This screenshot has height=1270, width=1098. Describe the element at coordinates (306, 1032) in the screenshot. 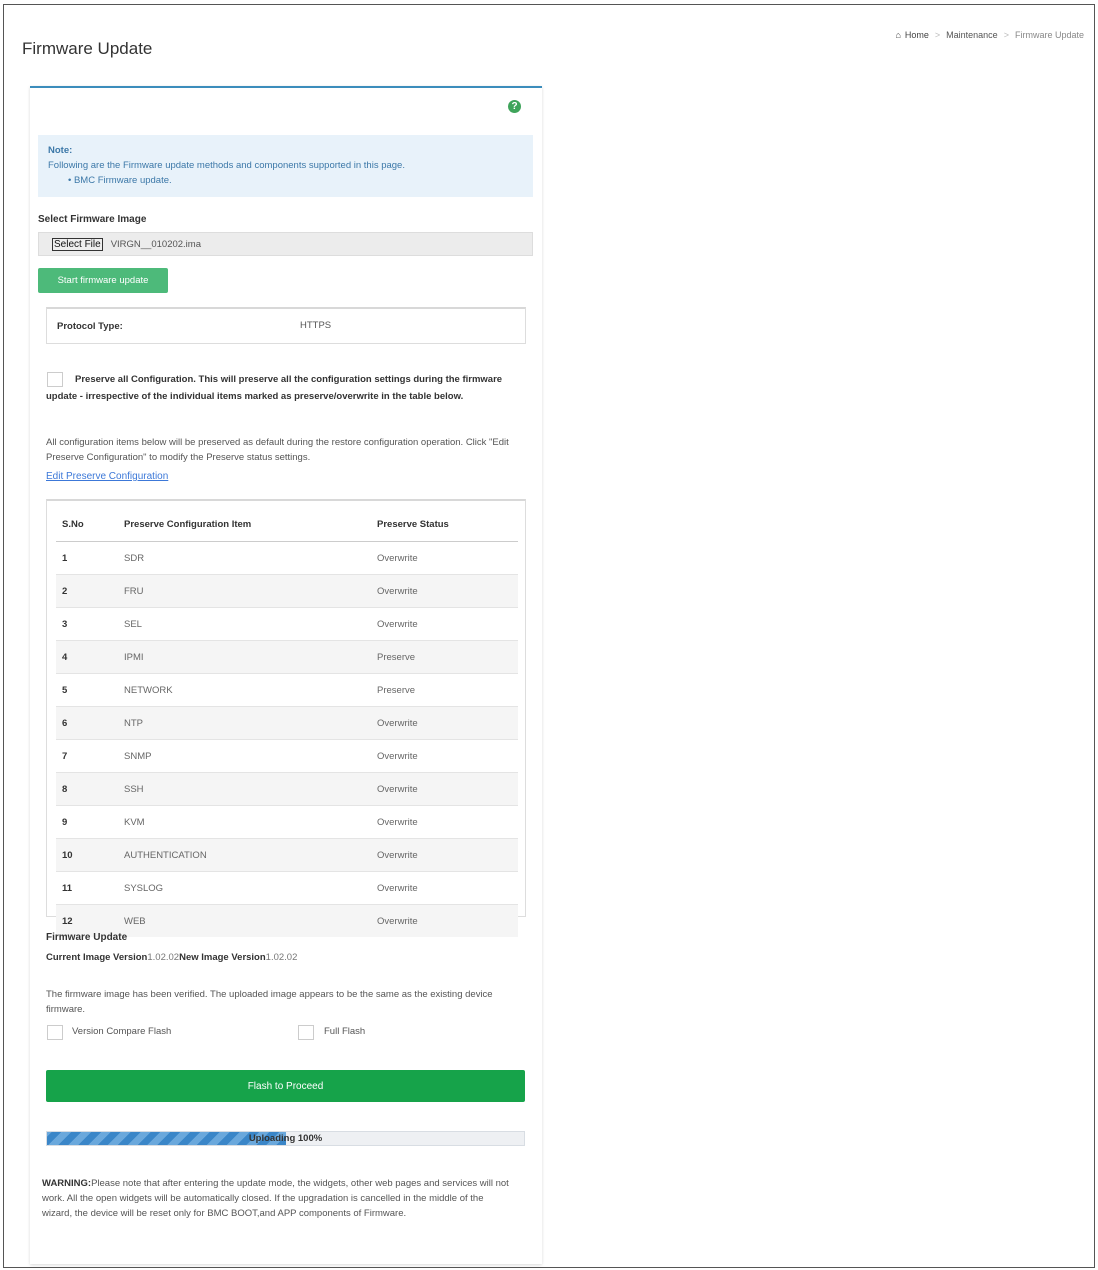

I see `full-flash-checkbox` at that location.